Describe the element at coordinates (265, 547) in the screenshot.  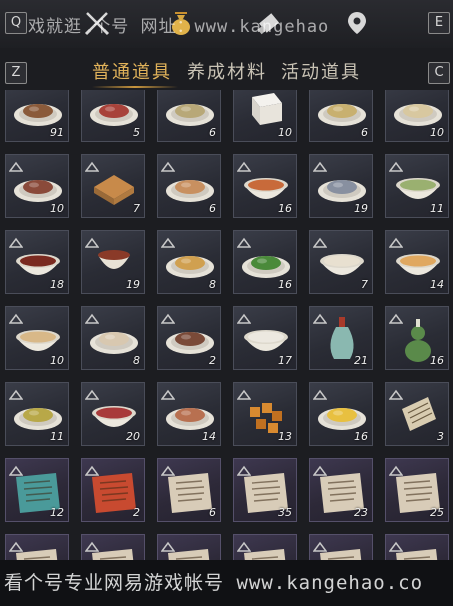
I see `inventory-slot-paper-row7-d` at that location.